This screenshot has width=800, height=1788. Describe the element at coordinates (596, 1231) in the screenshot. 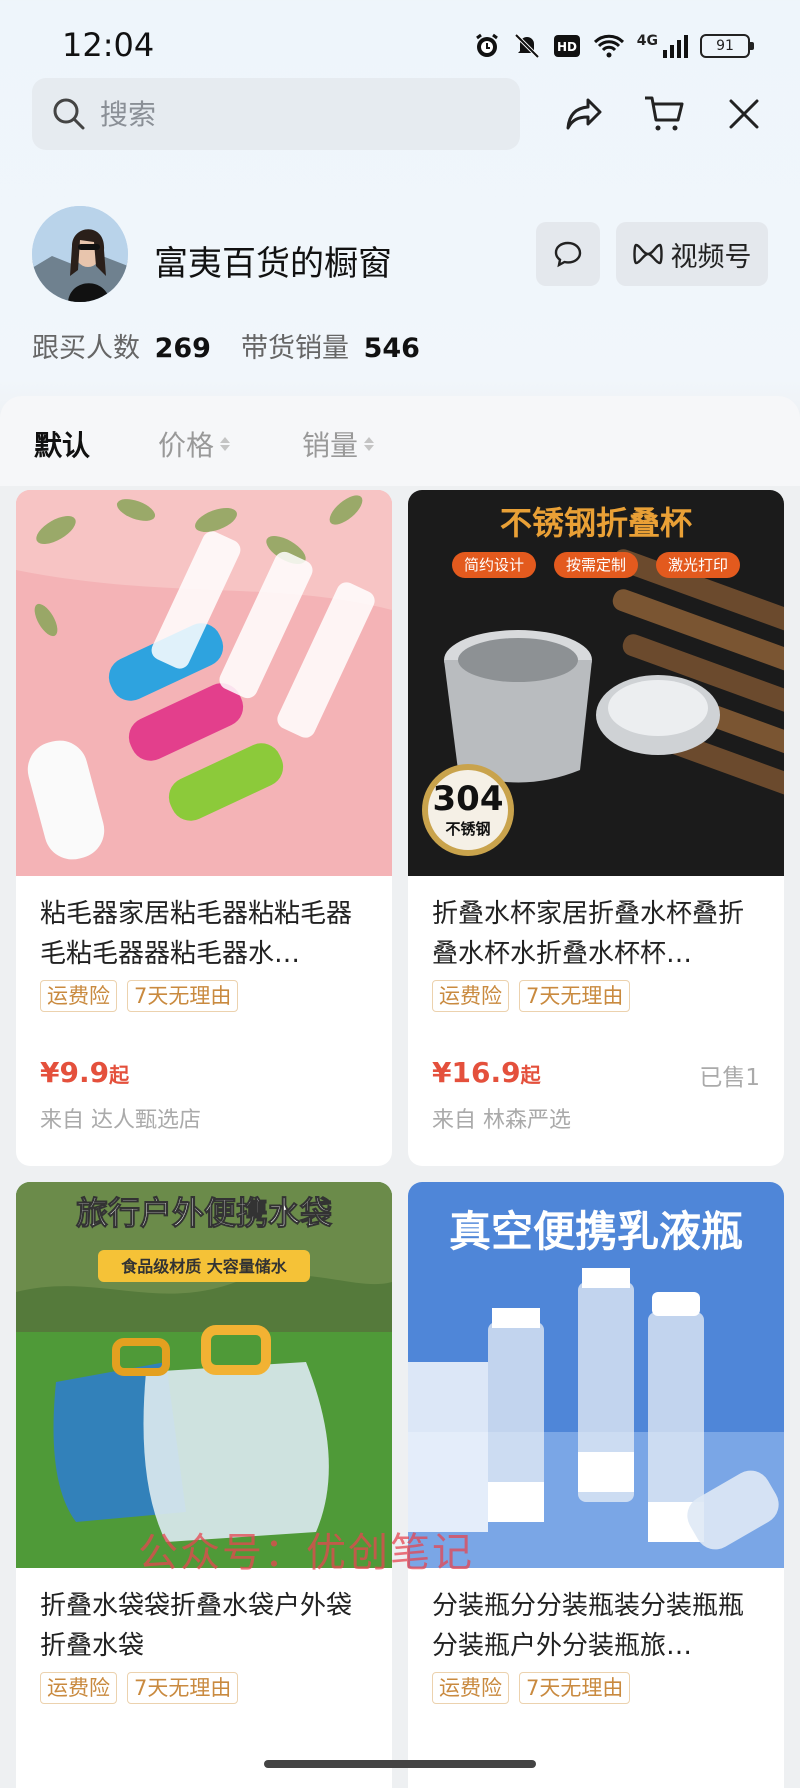

I see `image-headline: 真空便携乳液瓶` at that location.